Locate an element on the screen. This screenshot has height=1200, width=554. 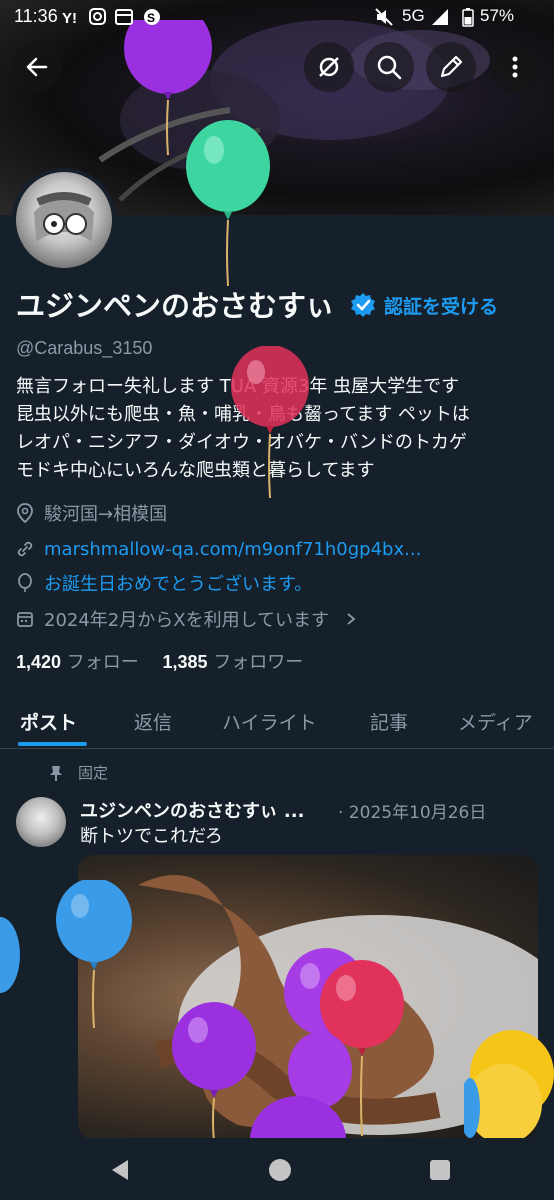
verified-badge-icon is located at coordinates (363, 305).